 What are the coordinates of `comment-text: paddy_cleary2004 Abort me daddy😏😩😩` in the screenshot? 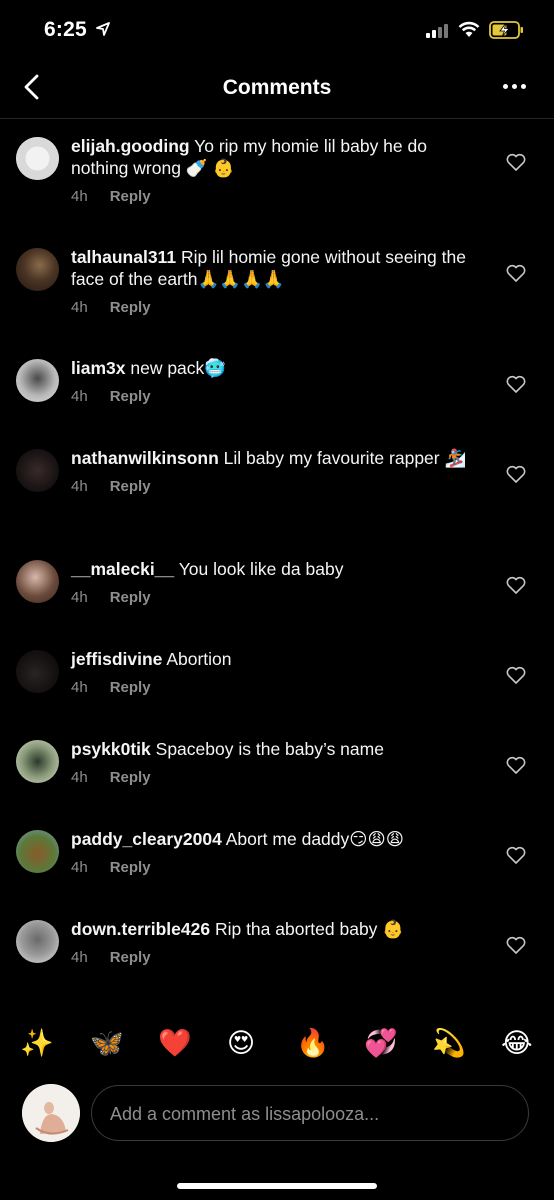 It's located at (280, 839).